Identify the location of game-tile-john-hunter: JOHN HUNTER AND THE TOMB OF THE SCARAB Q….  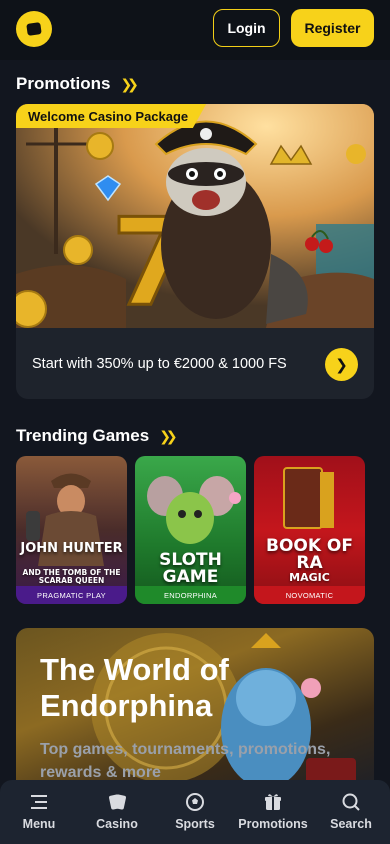
(71, 530).